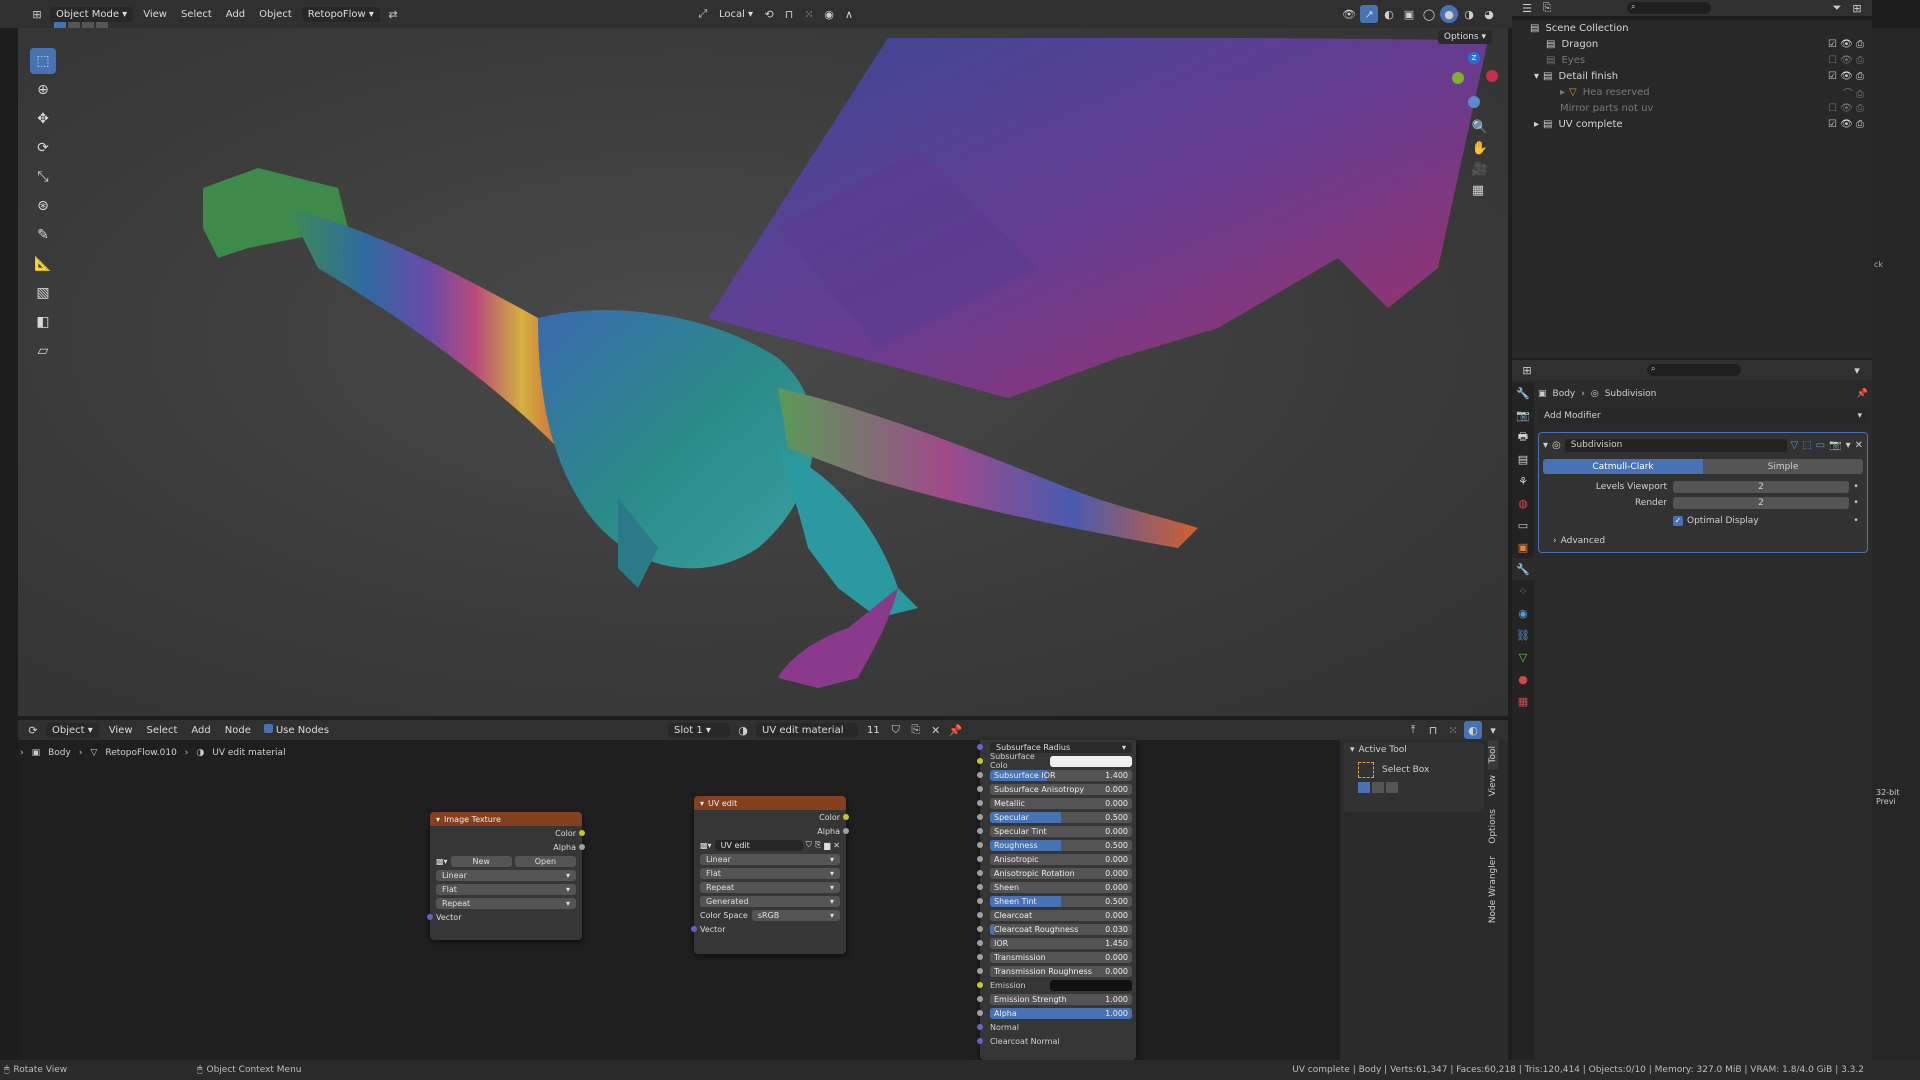 This screenshot has width=1920, height=1080. Describe the element at coordinates (1061, 929) in the screenshot. I see `rows-slider: Clearcoat Roughness 0.030` at that location.